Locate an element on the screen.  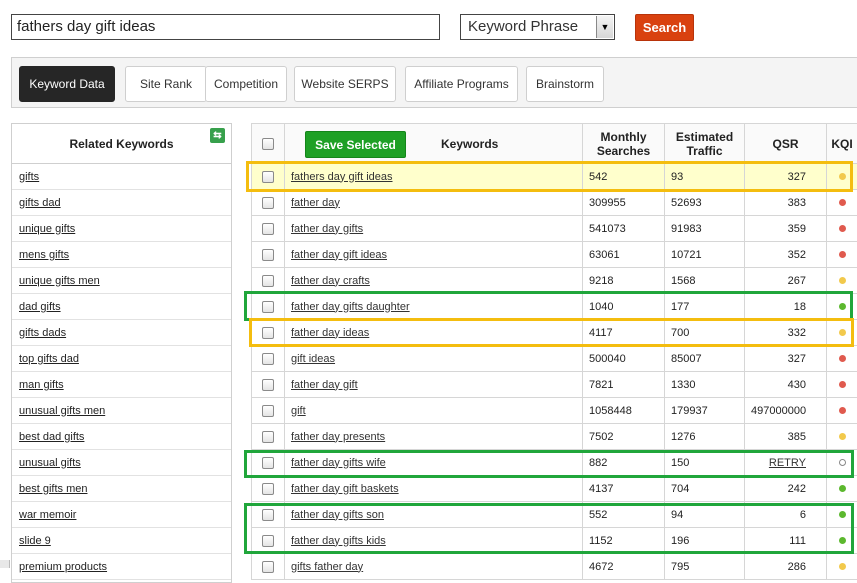
related-keyword-link: best gifts men is located at coordinates (121, 489).